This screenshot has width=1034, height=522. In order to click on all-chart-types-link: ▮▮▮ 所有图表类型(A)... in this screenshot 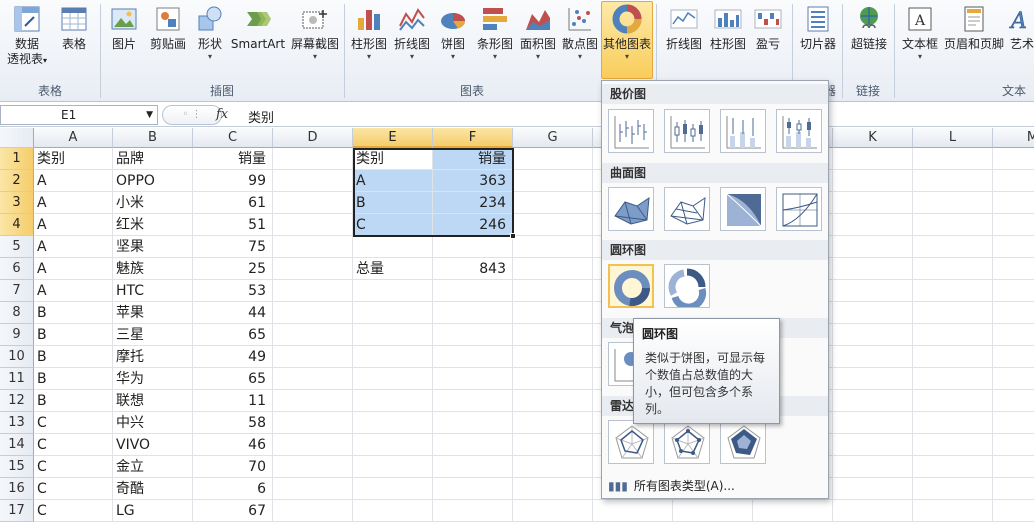, I will do `click(671, 485)`.